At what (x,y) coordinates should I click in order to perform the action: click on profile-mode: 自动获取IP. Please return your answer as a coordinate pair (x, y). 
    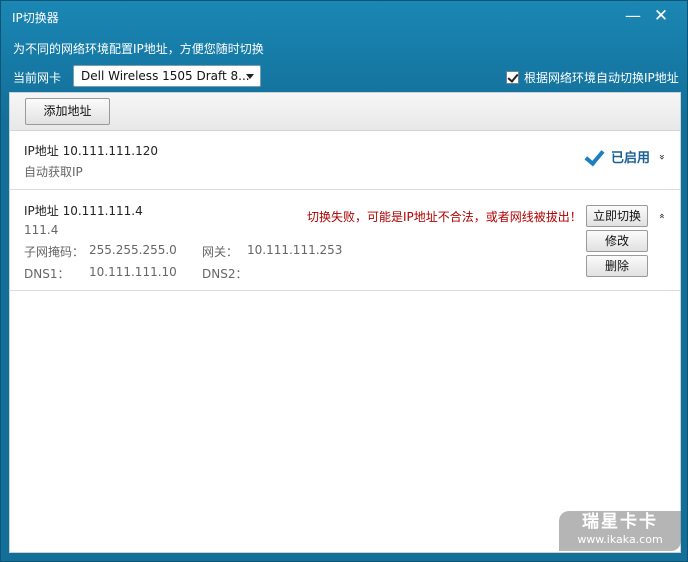
    Looking at the image, I should click on (53, 172).